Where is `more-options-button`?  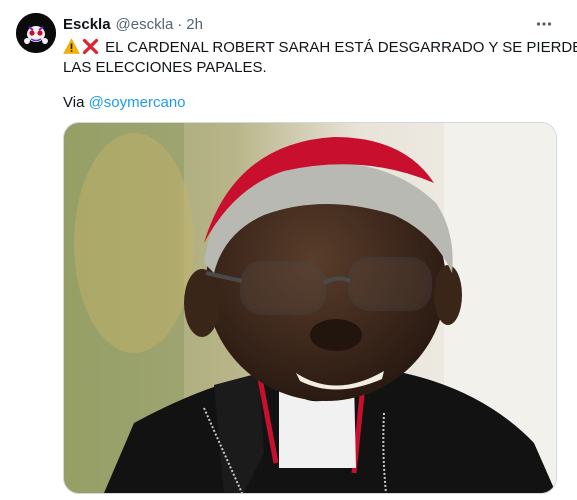
more-options-button is located at coordinates (544, 24).